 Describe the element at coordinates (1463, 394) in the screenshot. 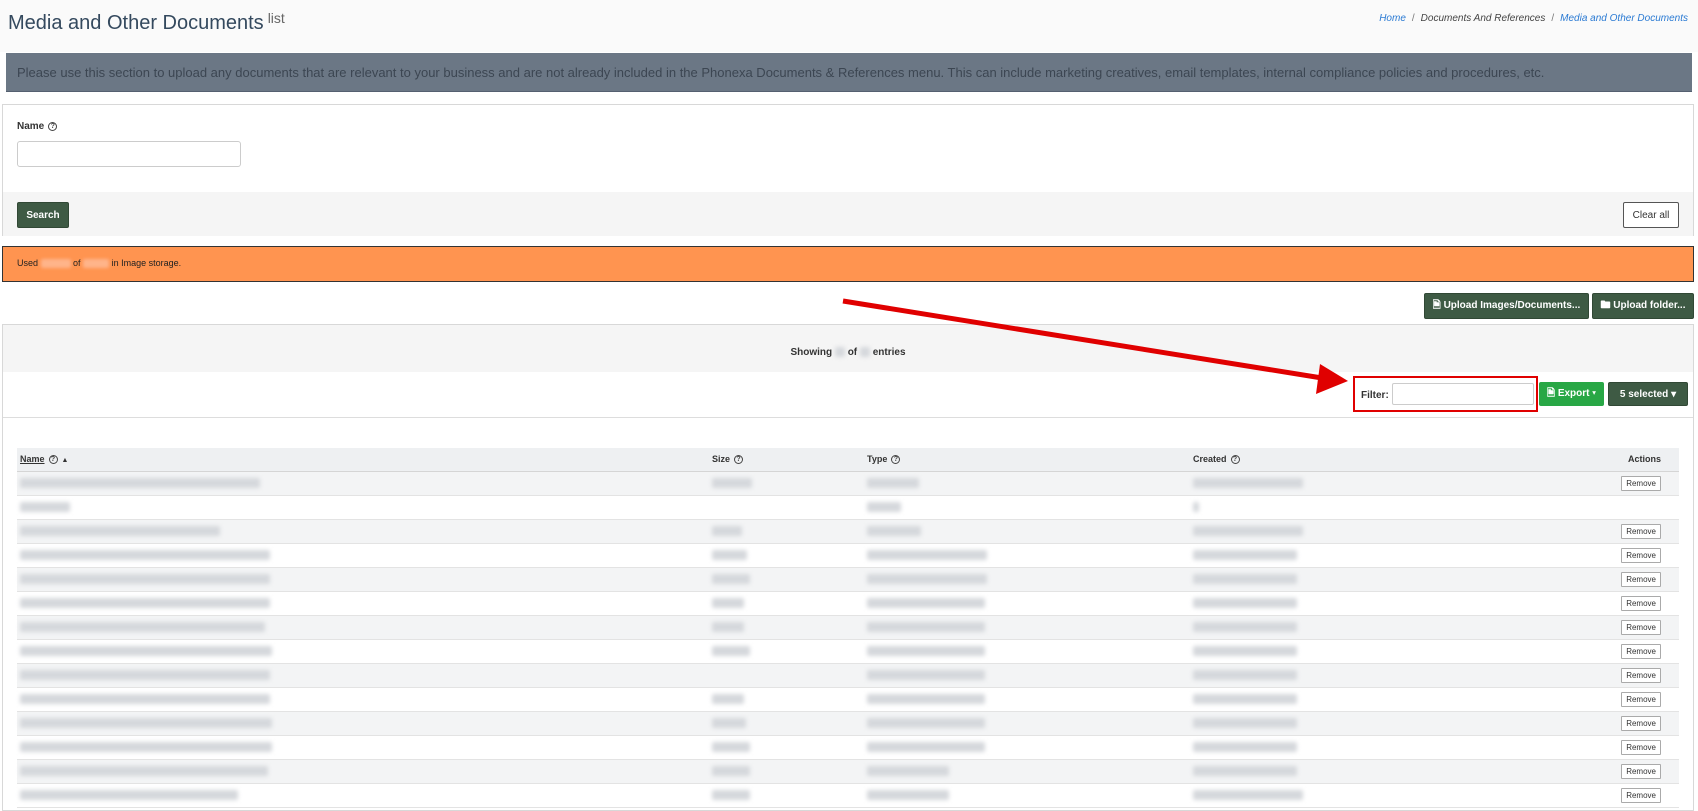

I see `filter-input` at that location.